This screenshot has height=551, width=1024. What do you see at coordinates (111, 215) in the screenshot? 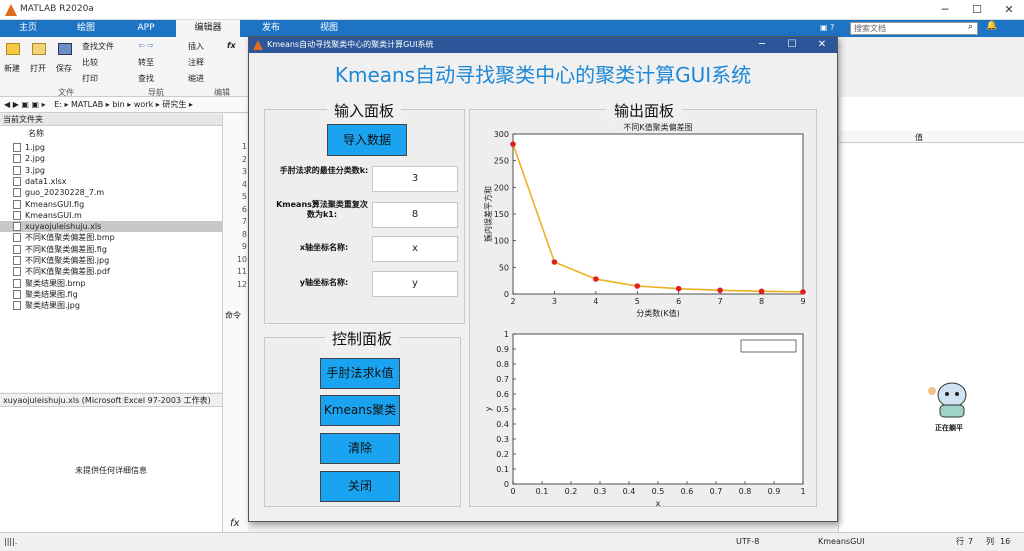
I see `file-list-item: KmeansGUI.m` at bounding box center [111, 215].